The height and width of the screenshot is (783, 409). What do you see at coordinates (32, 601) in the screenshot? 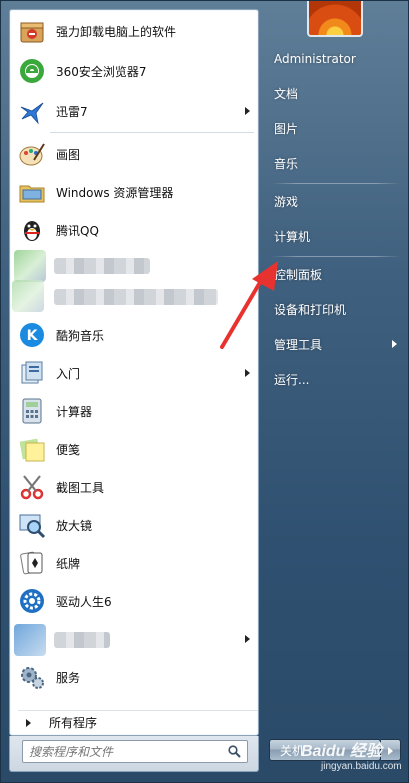
I see `driver-gear-icon` at bounding box center [32, 601].